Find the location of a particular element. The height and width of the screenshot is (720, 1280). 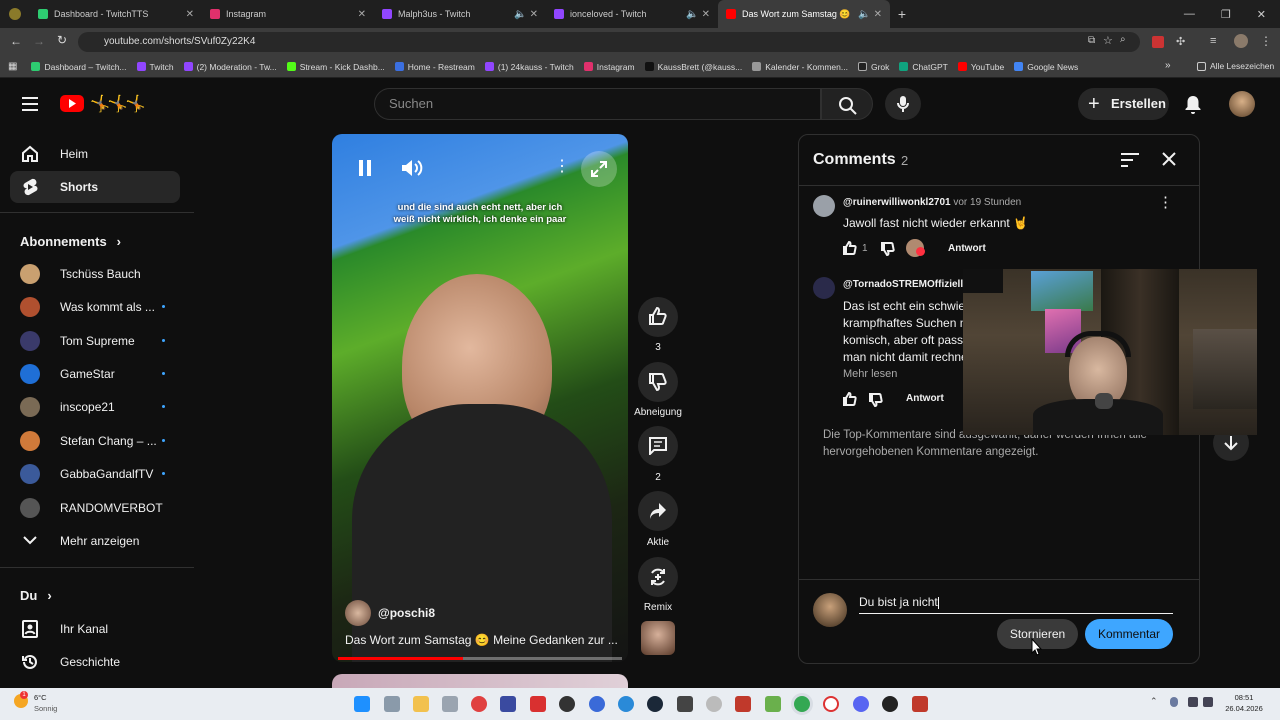

sidebar-item-shorts: Shorts is located at coordinates (95, 187).